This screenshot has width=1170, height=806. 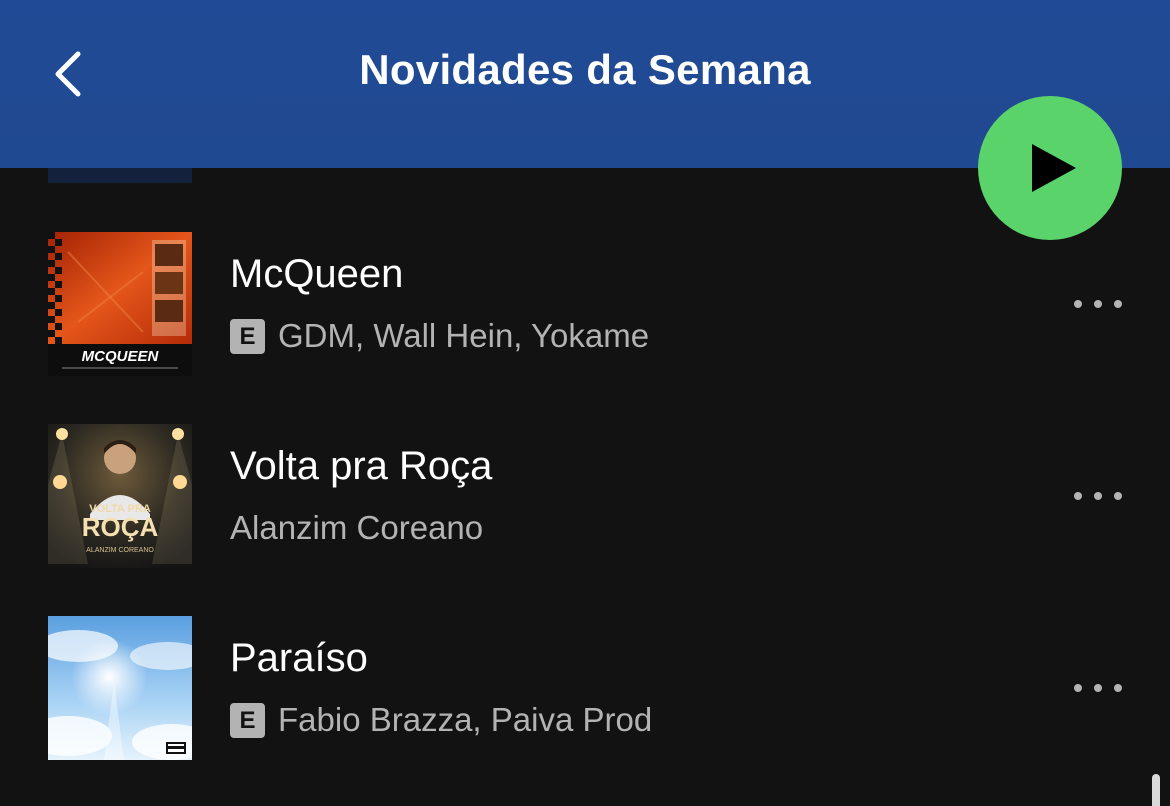 I want to click on previous-track-art, so click(x=120, y=175).